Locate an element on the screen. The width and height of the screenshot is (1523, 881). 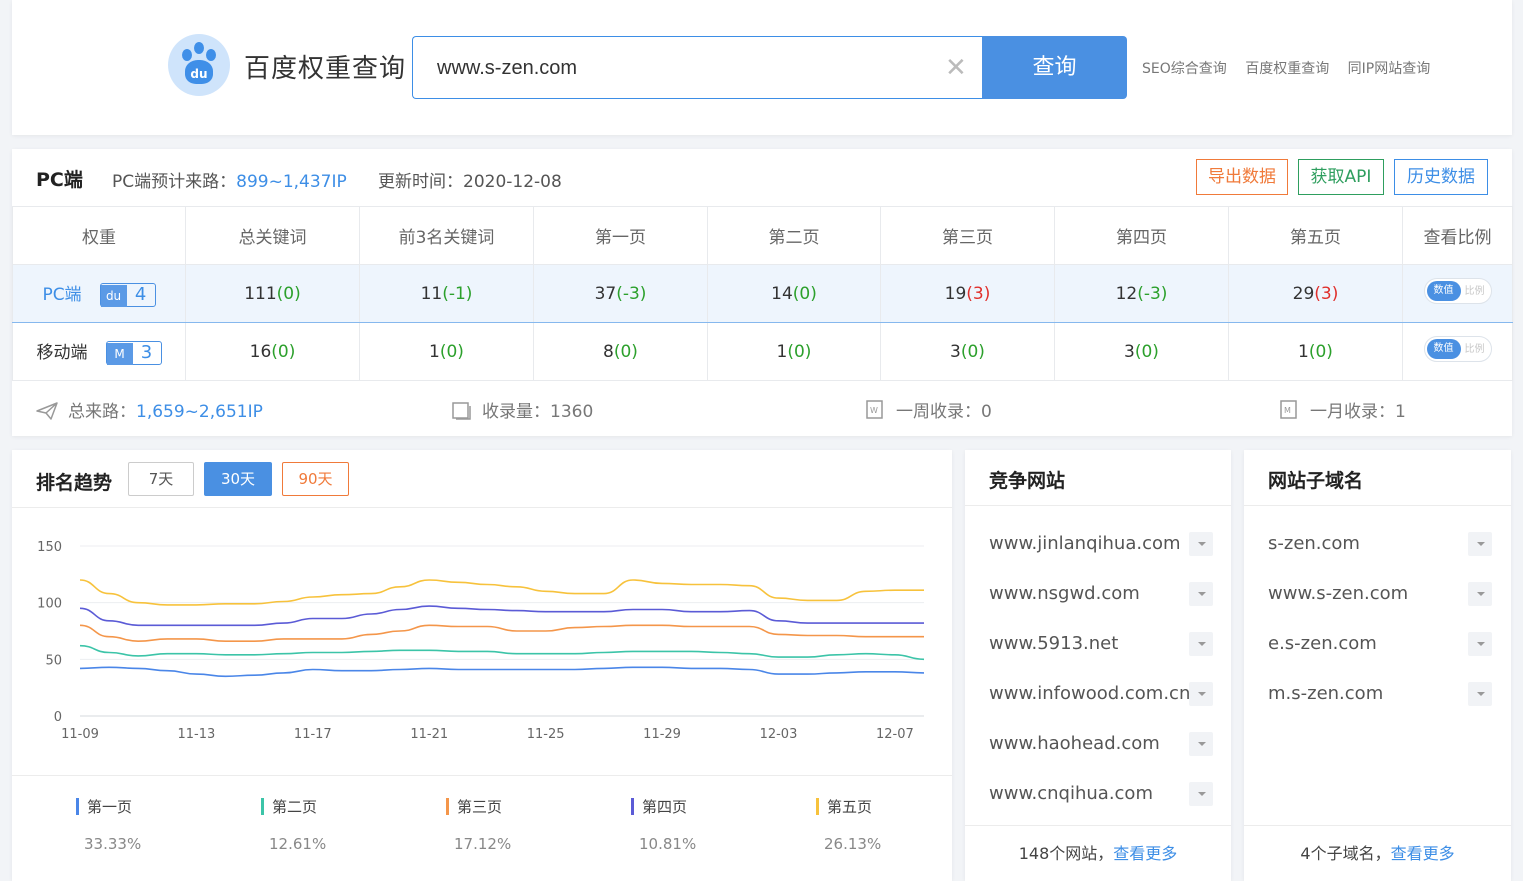
x-tick-label: 11-25 is located at coordinates (546, 734).